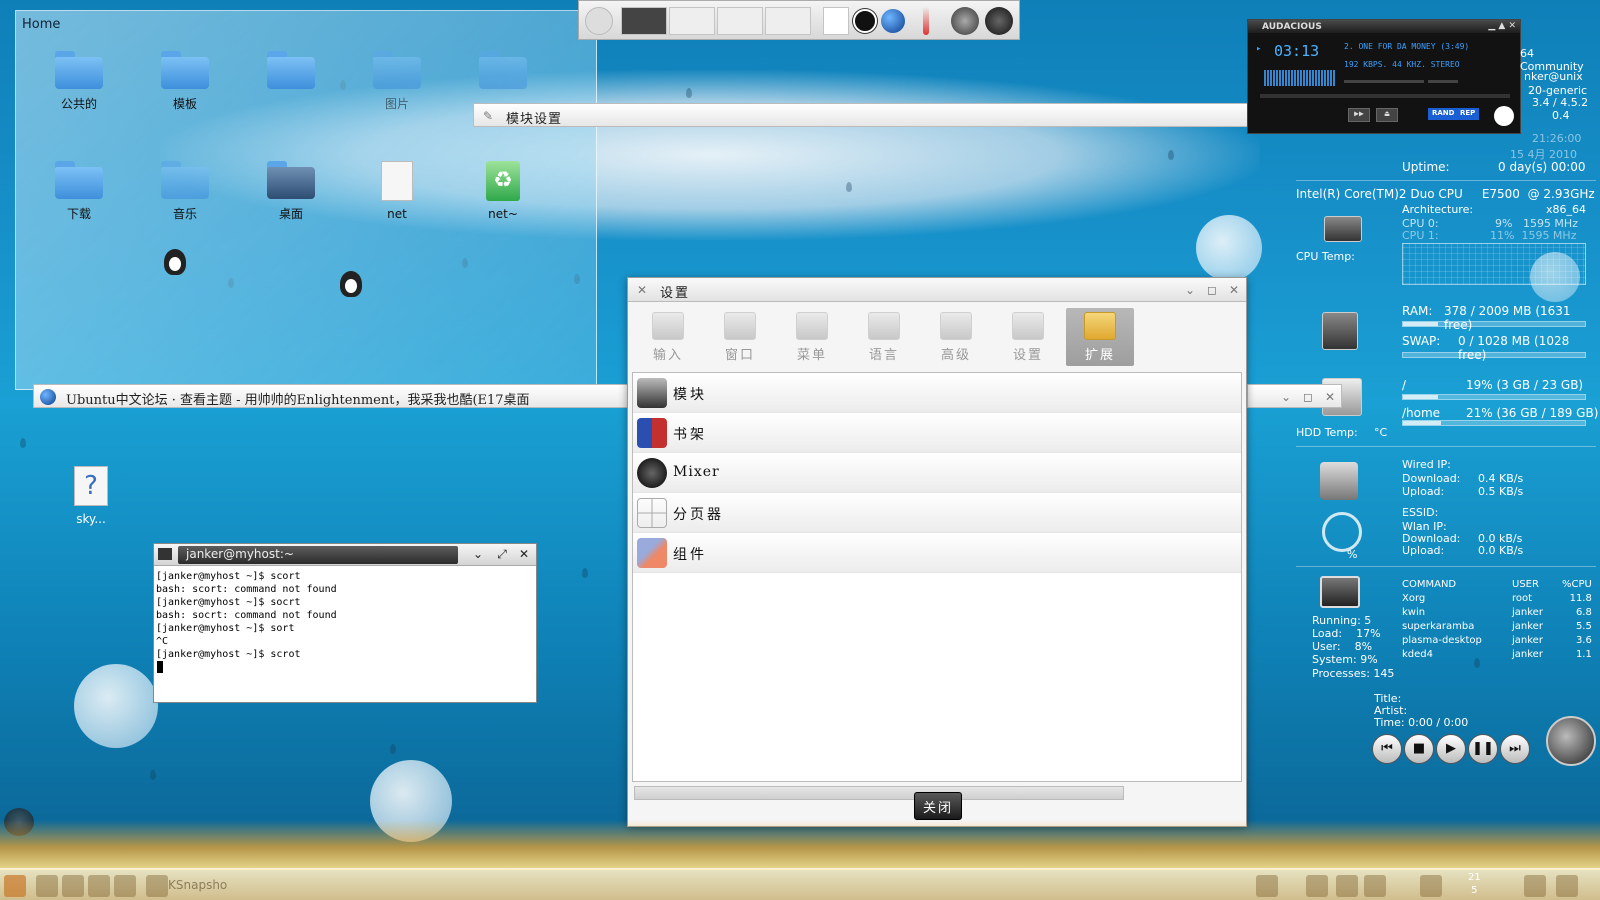 This screenshot has width=1600, height=900. Describe the element at coordinates (197, 885) in the screenshot. I see `task-ksnapshot: KSnapsho` at that location.